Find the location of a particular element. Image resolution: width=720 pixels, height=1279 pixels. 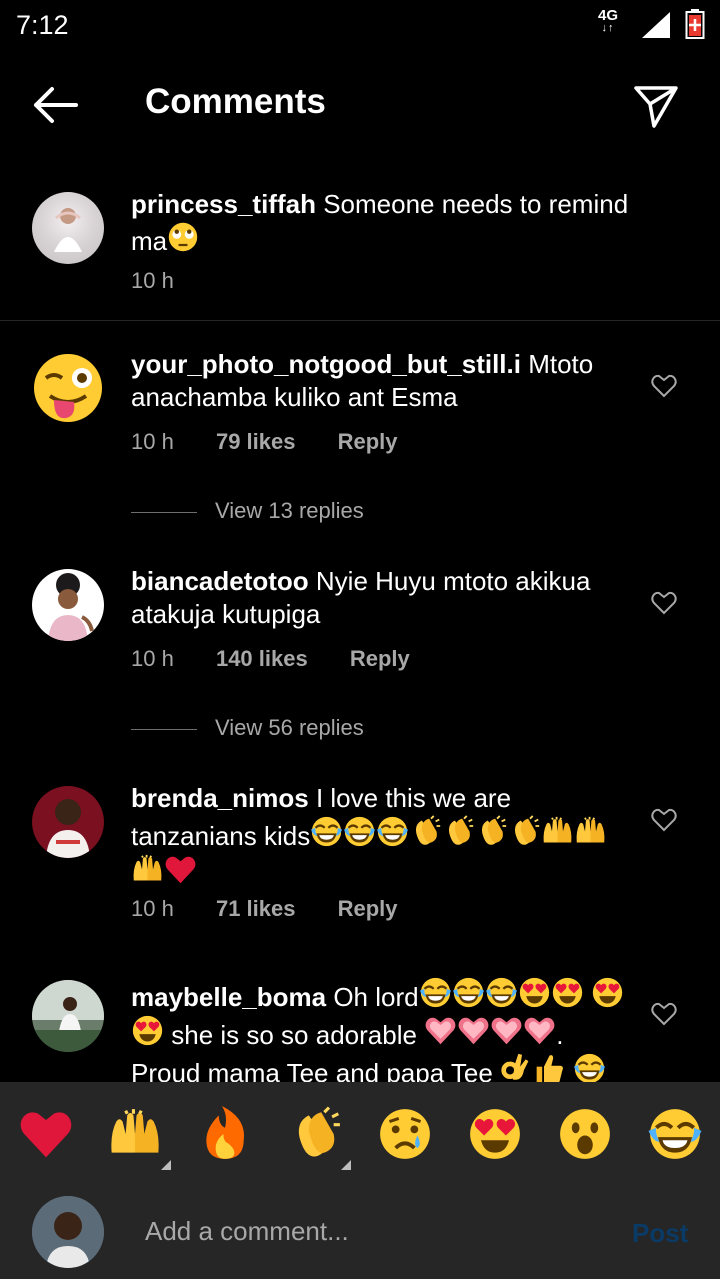

likes-count: 71 likes is located at coordinates (256, 908).